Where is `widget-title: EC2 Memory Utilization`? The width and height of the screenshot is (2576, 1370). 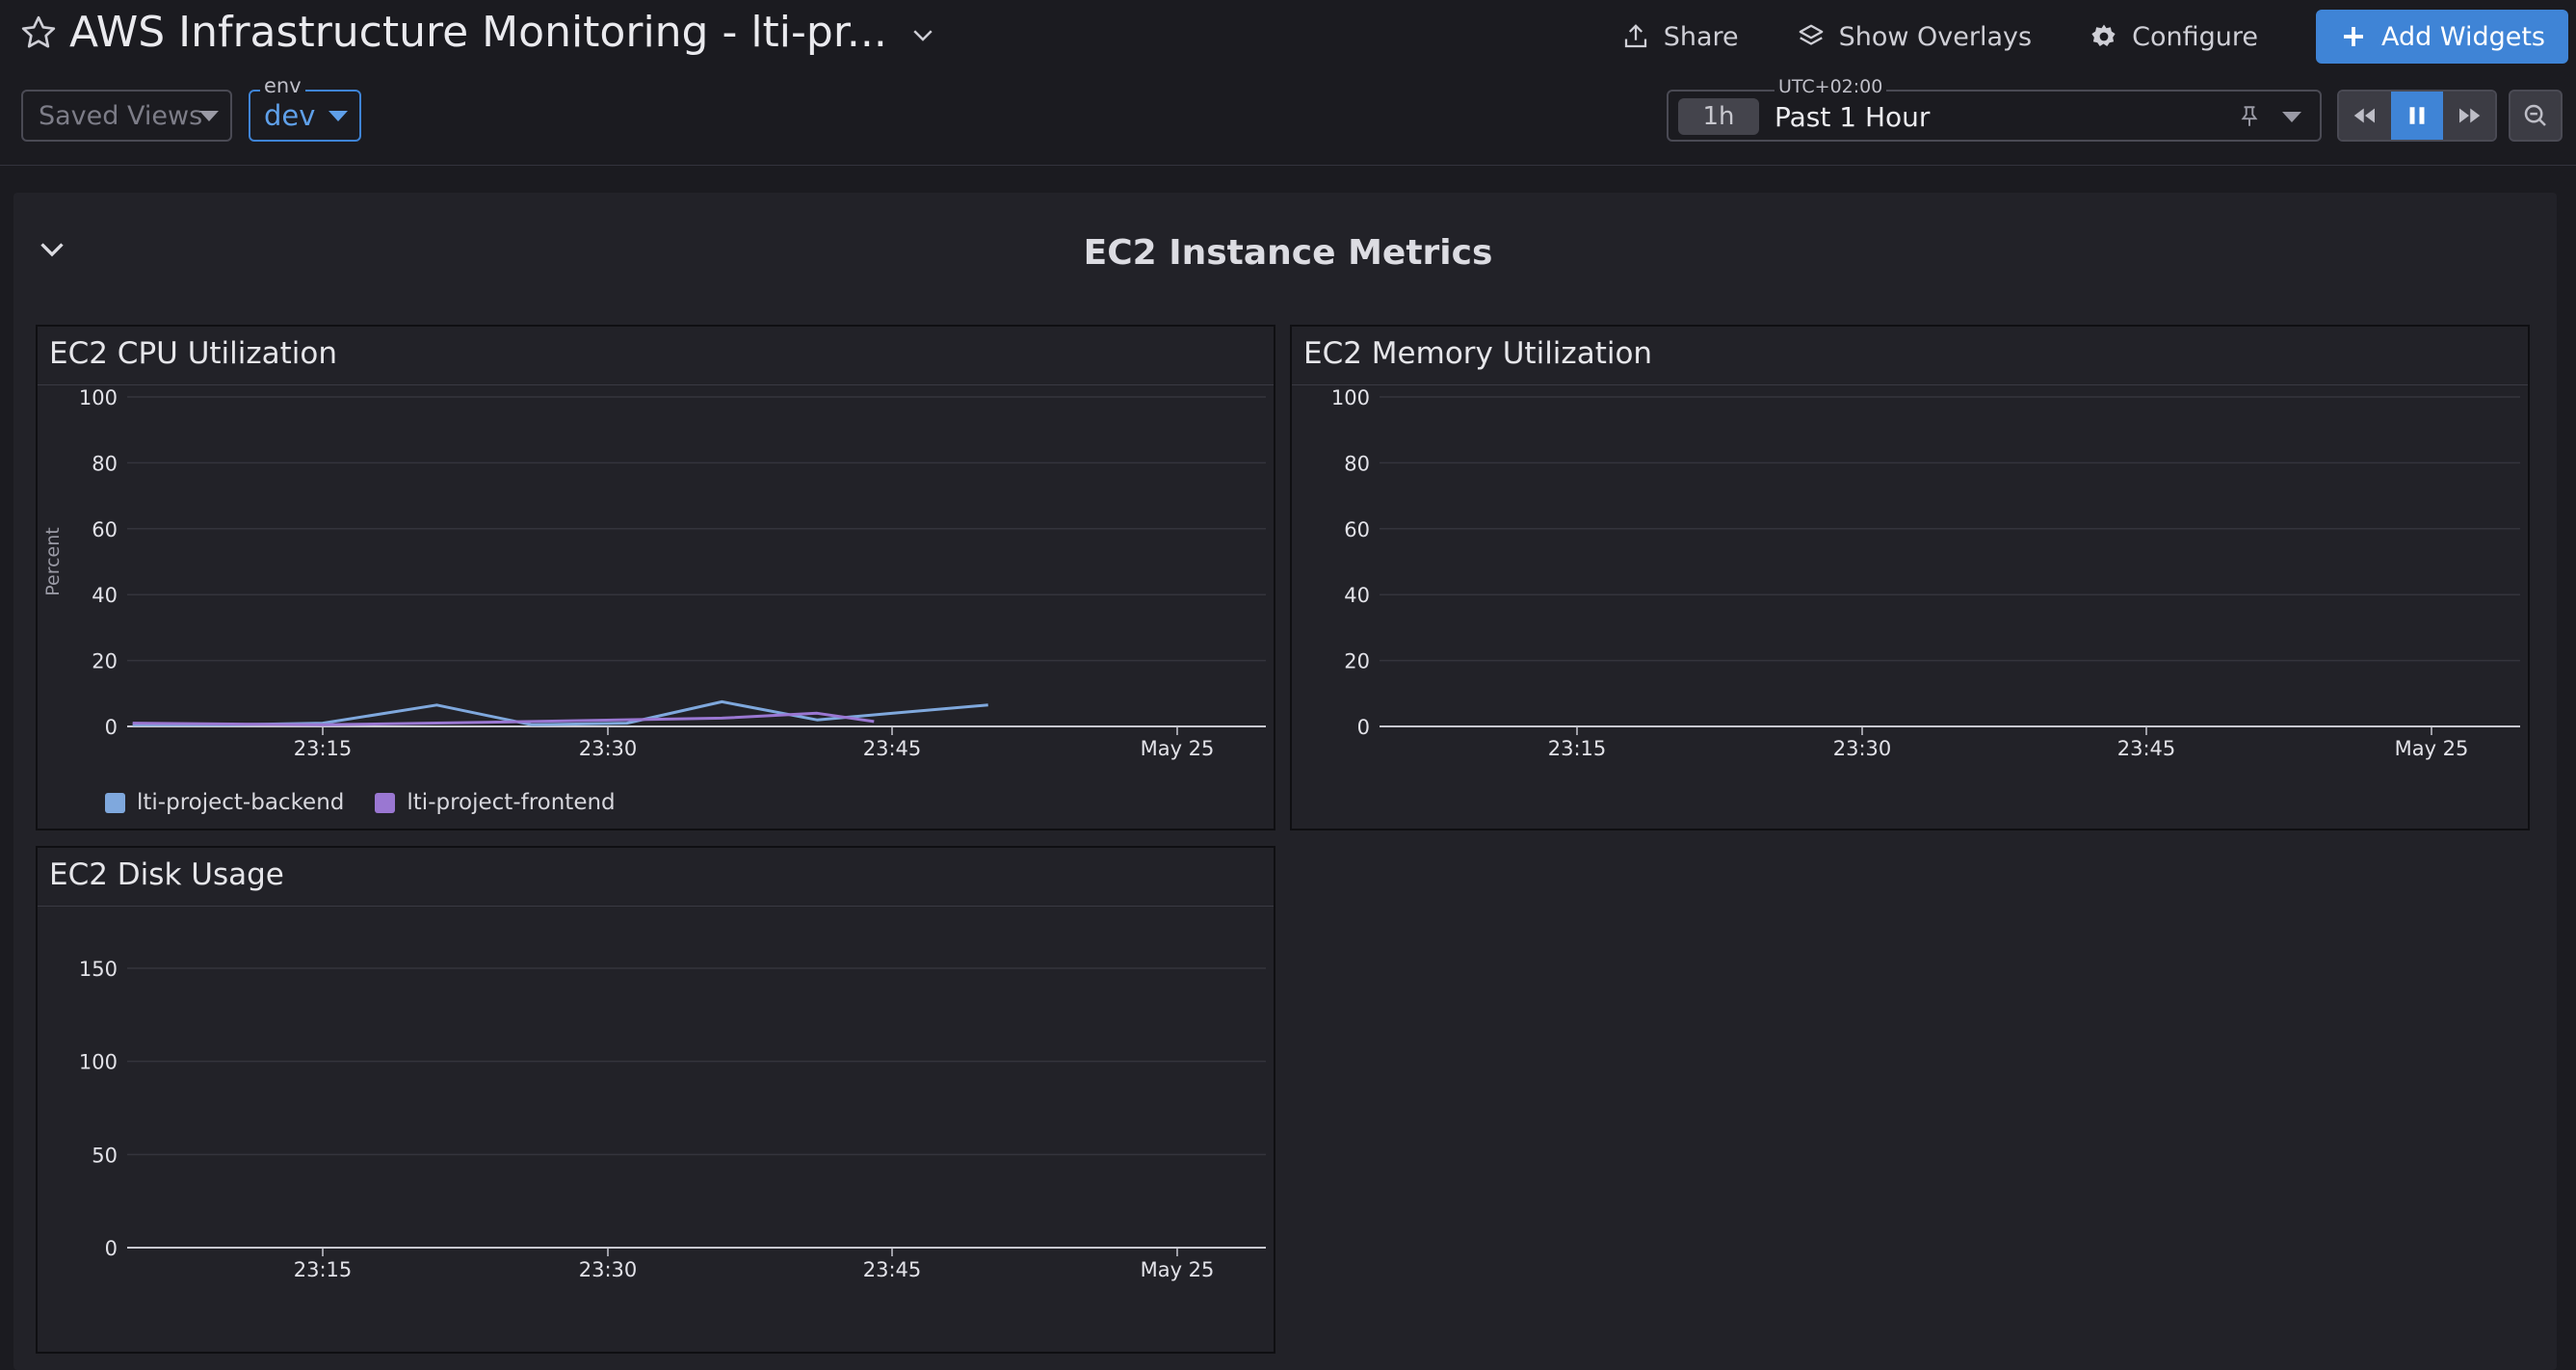 widget-title: EC2 Memory Utilization is located at coordinates (1478, 353).